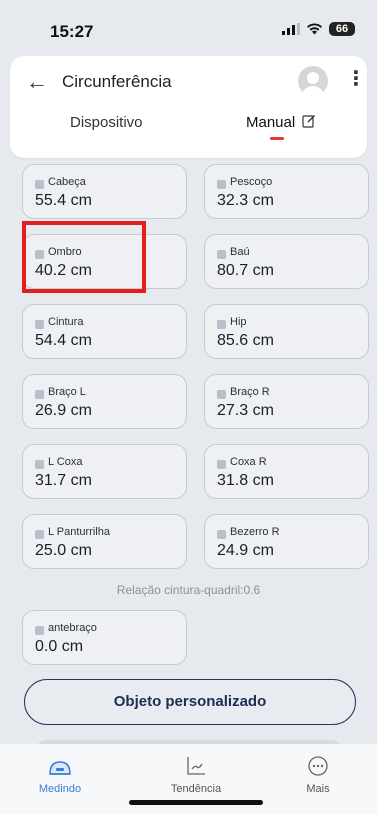 The image size is (377, 814). I want to click on edit-icon, so click(309, 121).